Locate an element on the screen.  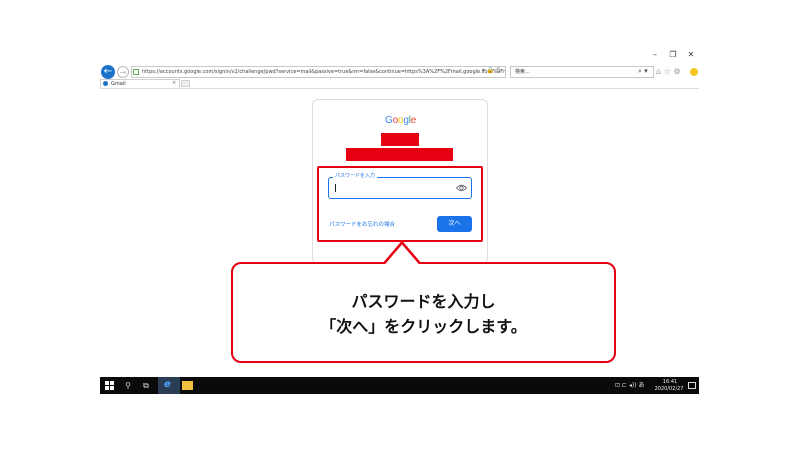
notification-icon is located at coordinates (692, 385).